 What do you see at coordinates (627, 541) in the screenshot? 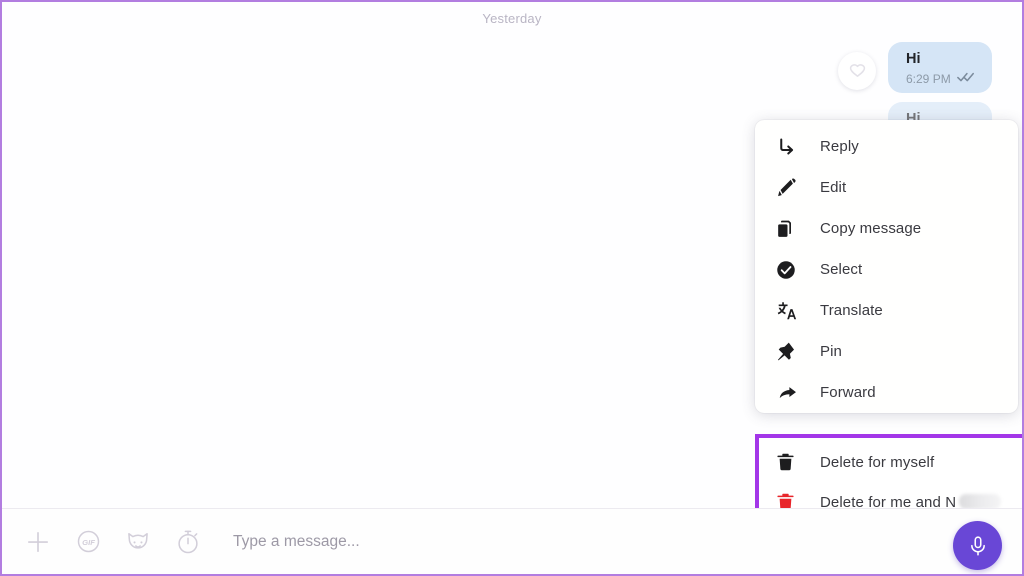
I see `message-input` at bounding box center [627, 541].